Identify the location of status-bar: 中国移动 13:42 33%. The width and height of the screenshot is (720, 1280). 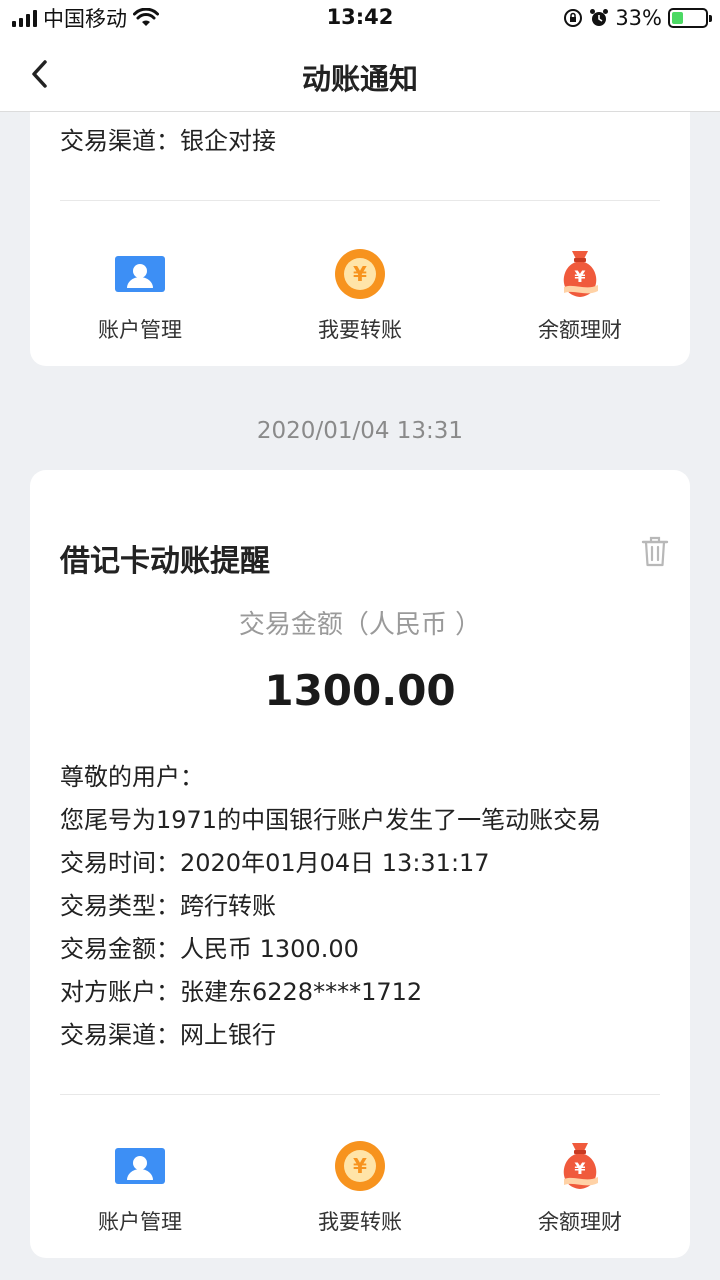
(360, 18).